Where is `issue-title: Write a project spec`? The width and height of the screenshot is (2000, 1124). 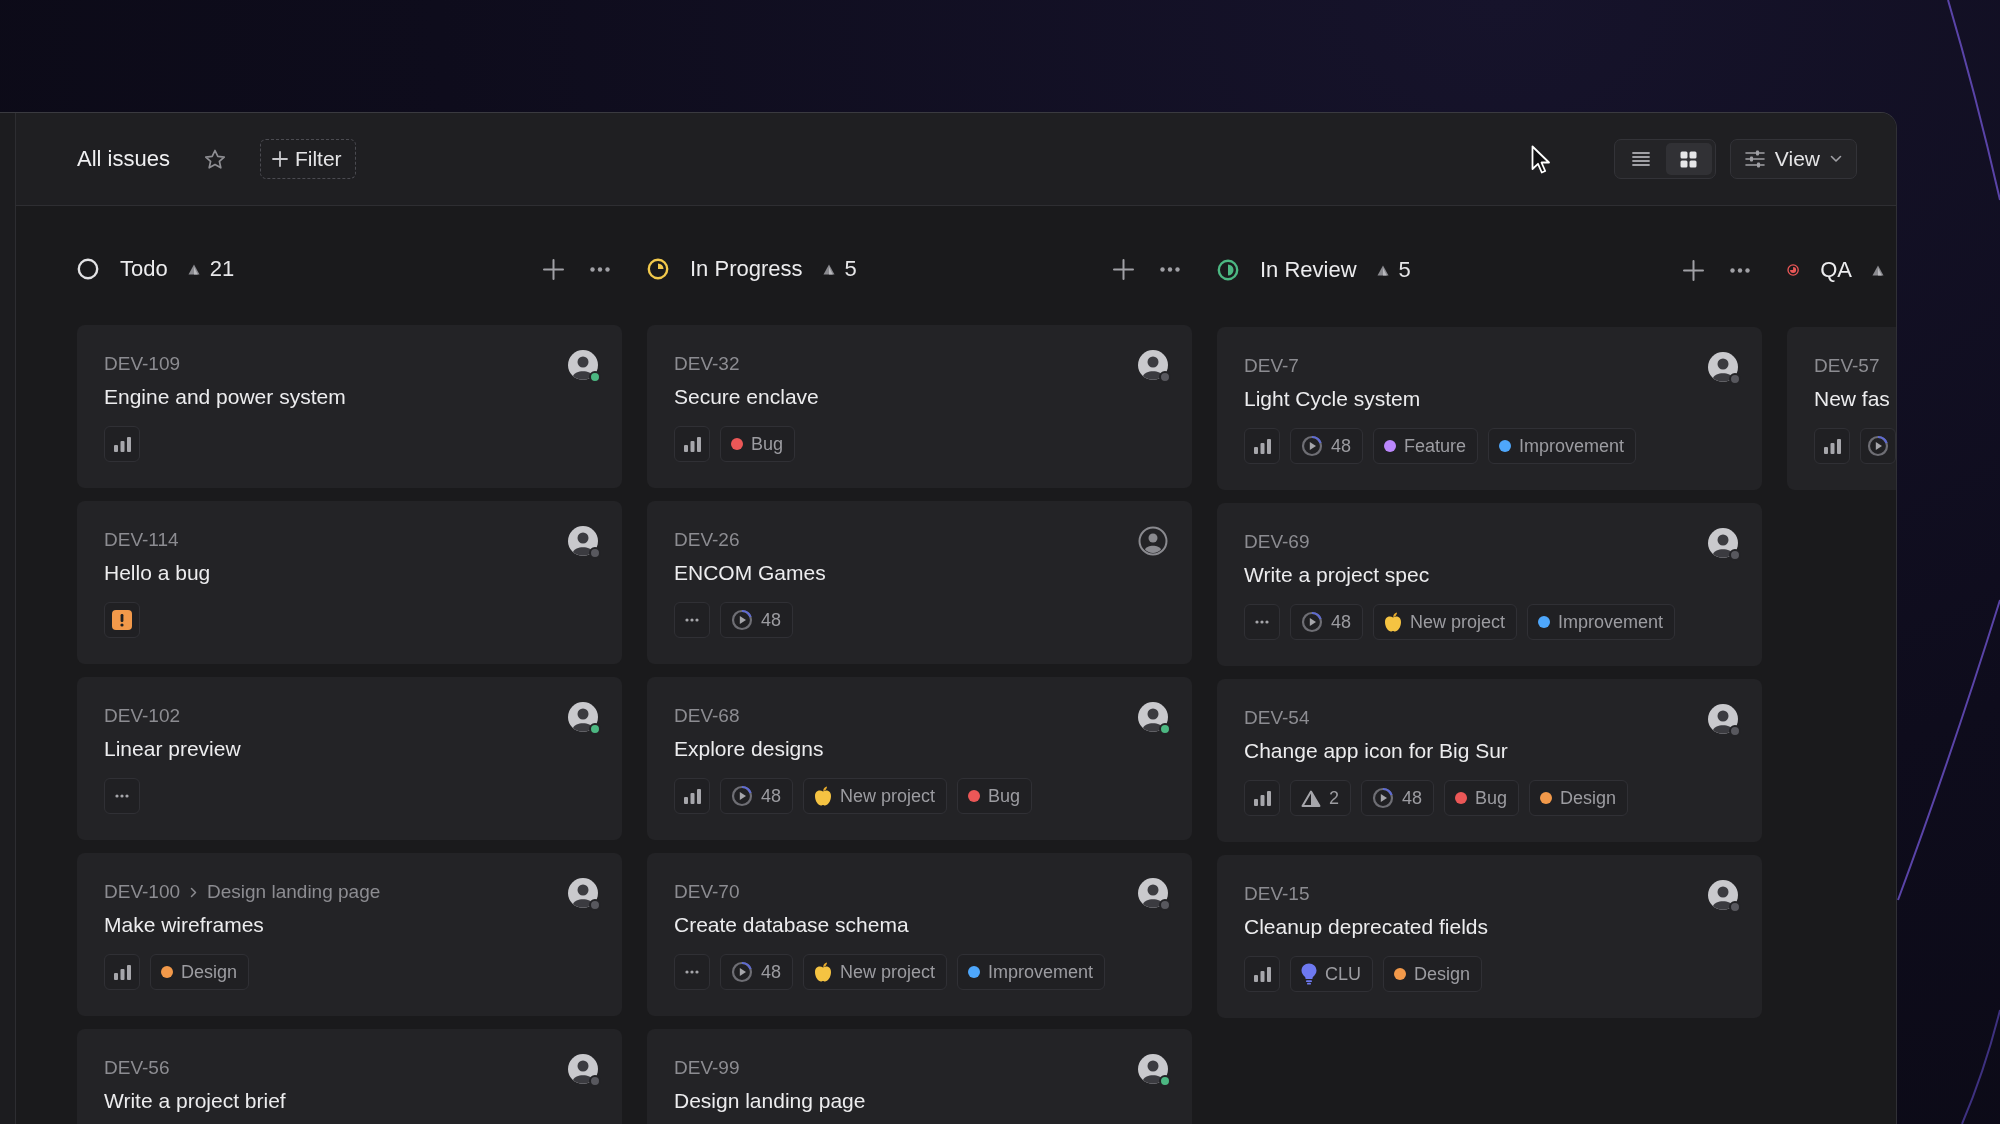
issue-title: Write a project spec is located at coordinates (1337, 575).